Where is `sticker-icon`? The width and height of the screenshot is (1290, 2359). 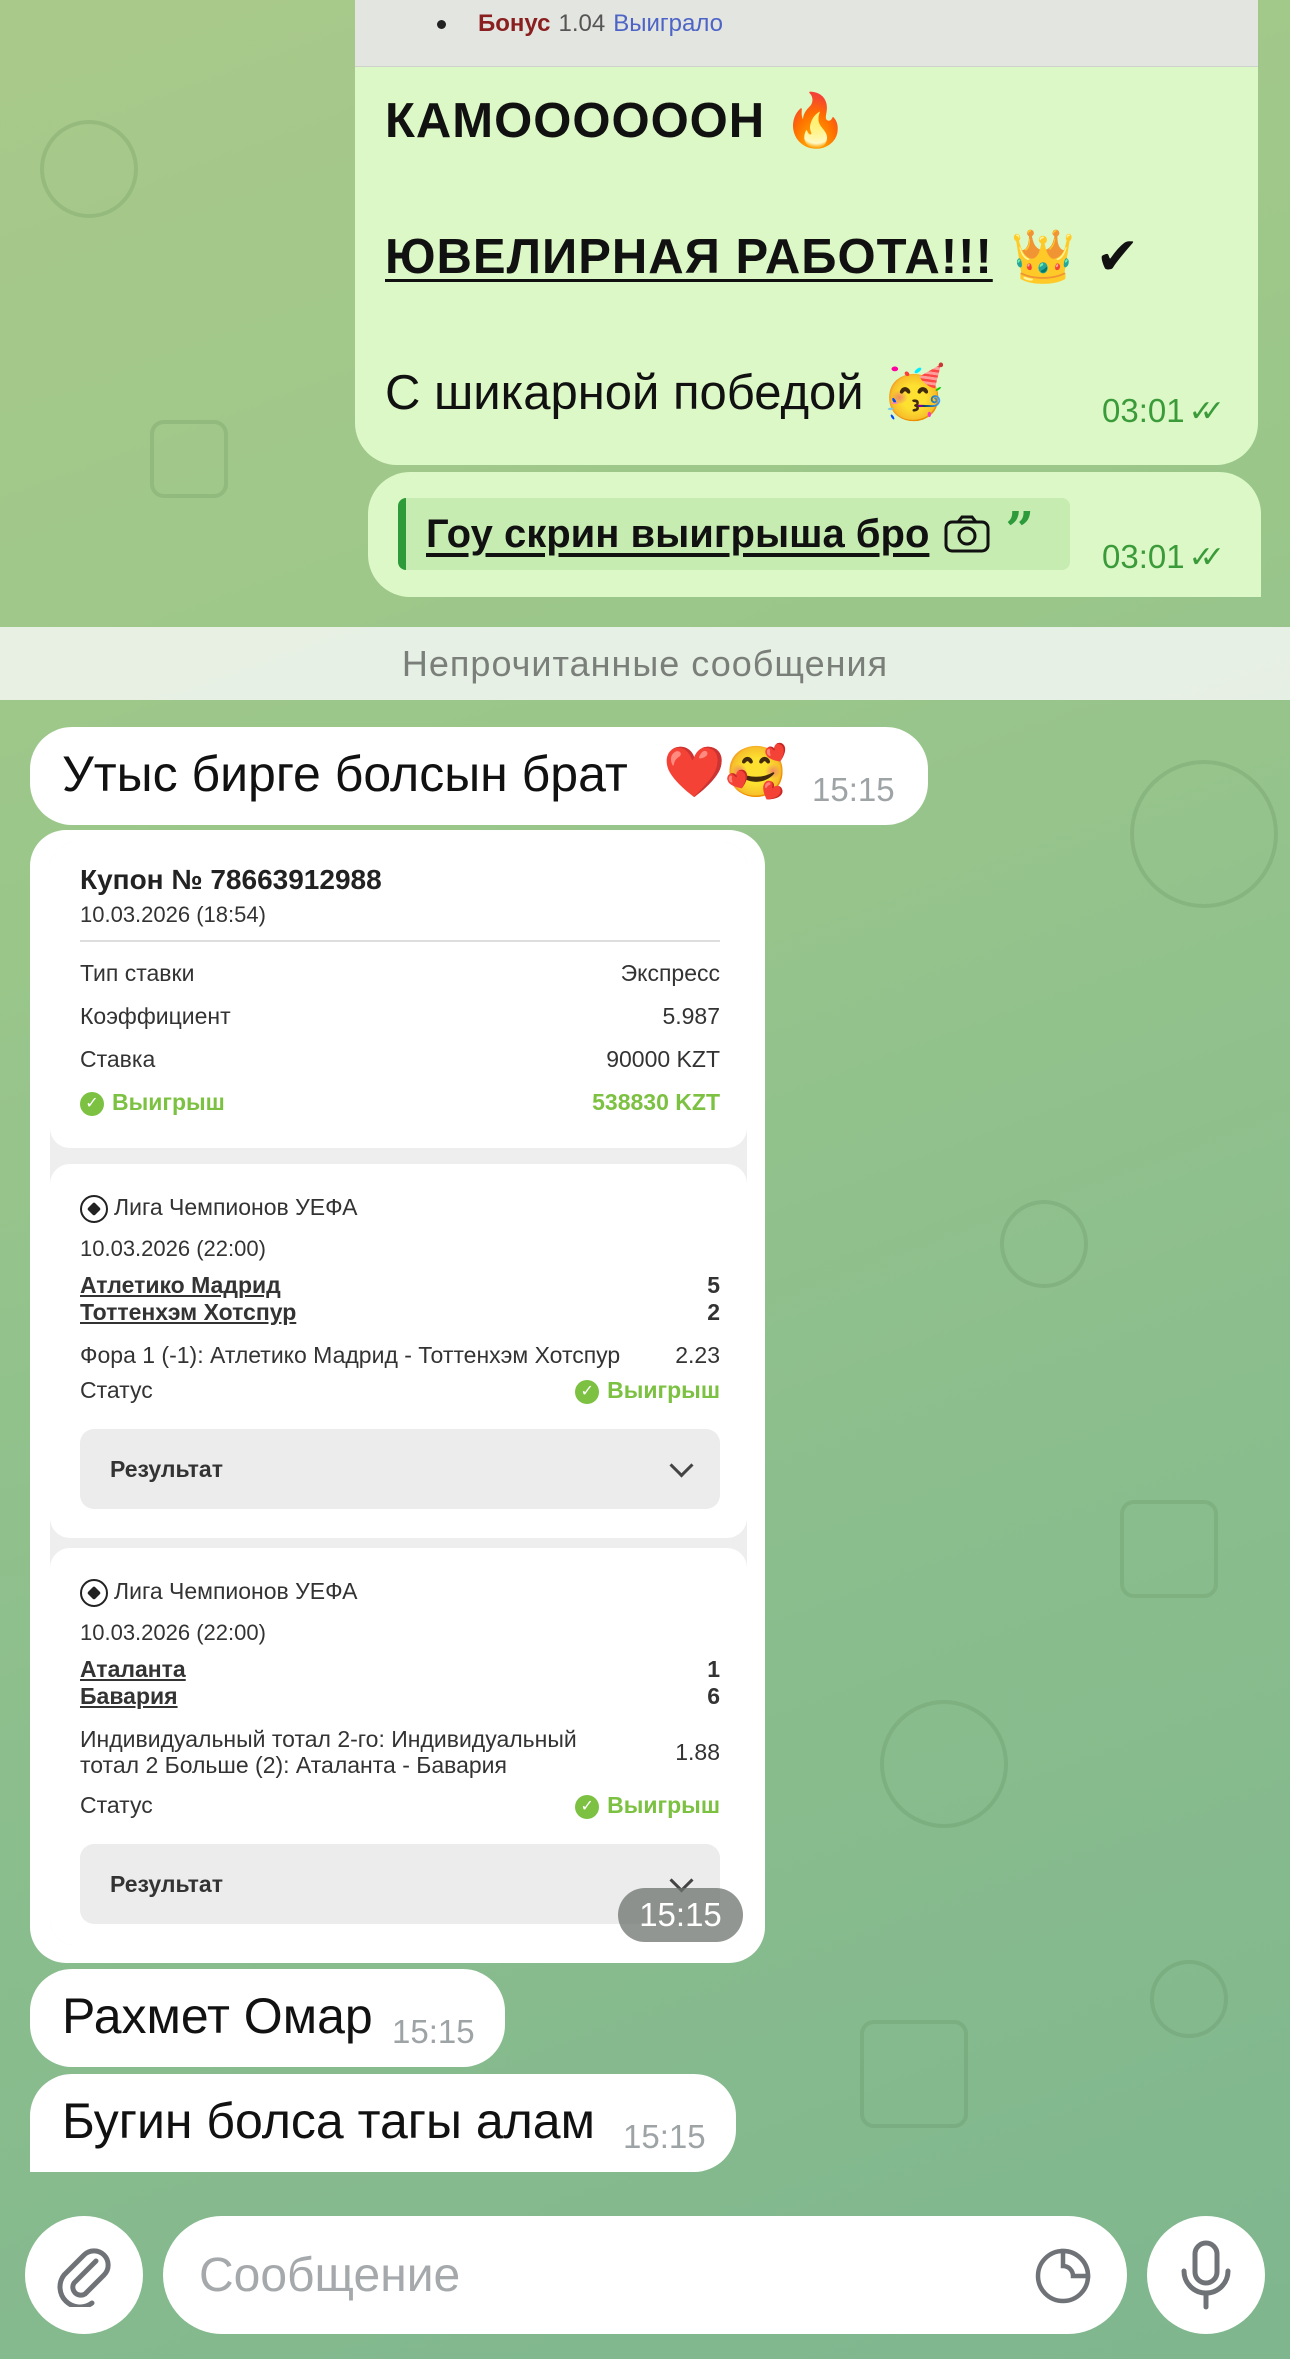 sticker-icon is located at coordinates (1063, 2276).